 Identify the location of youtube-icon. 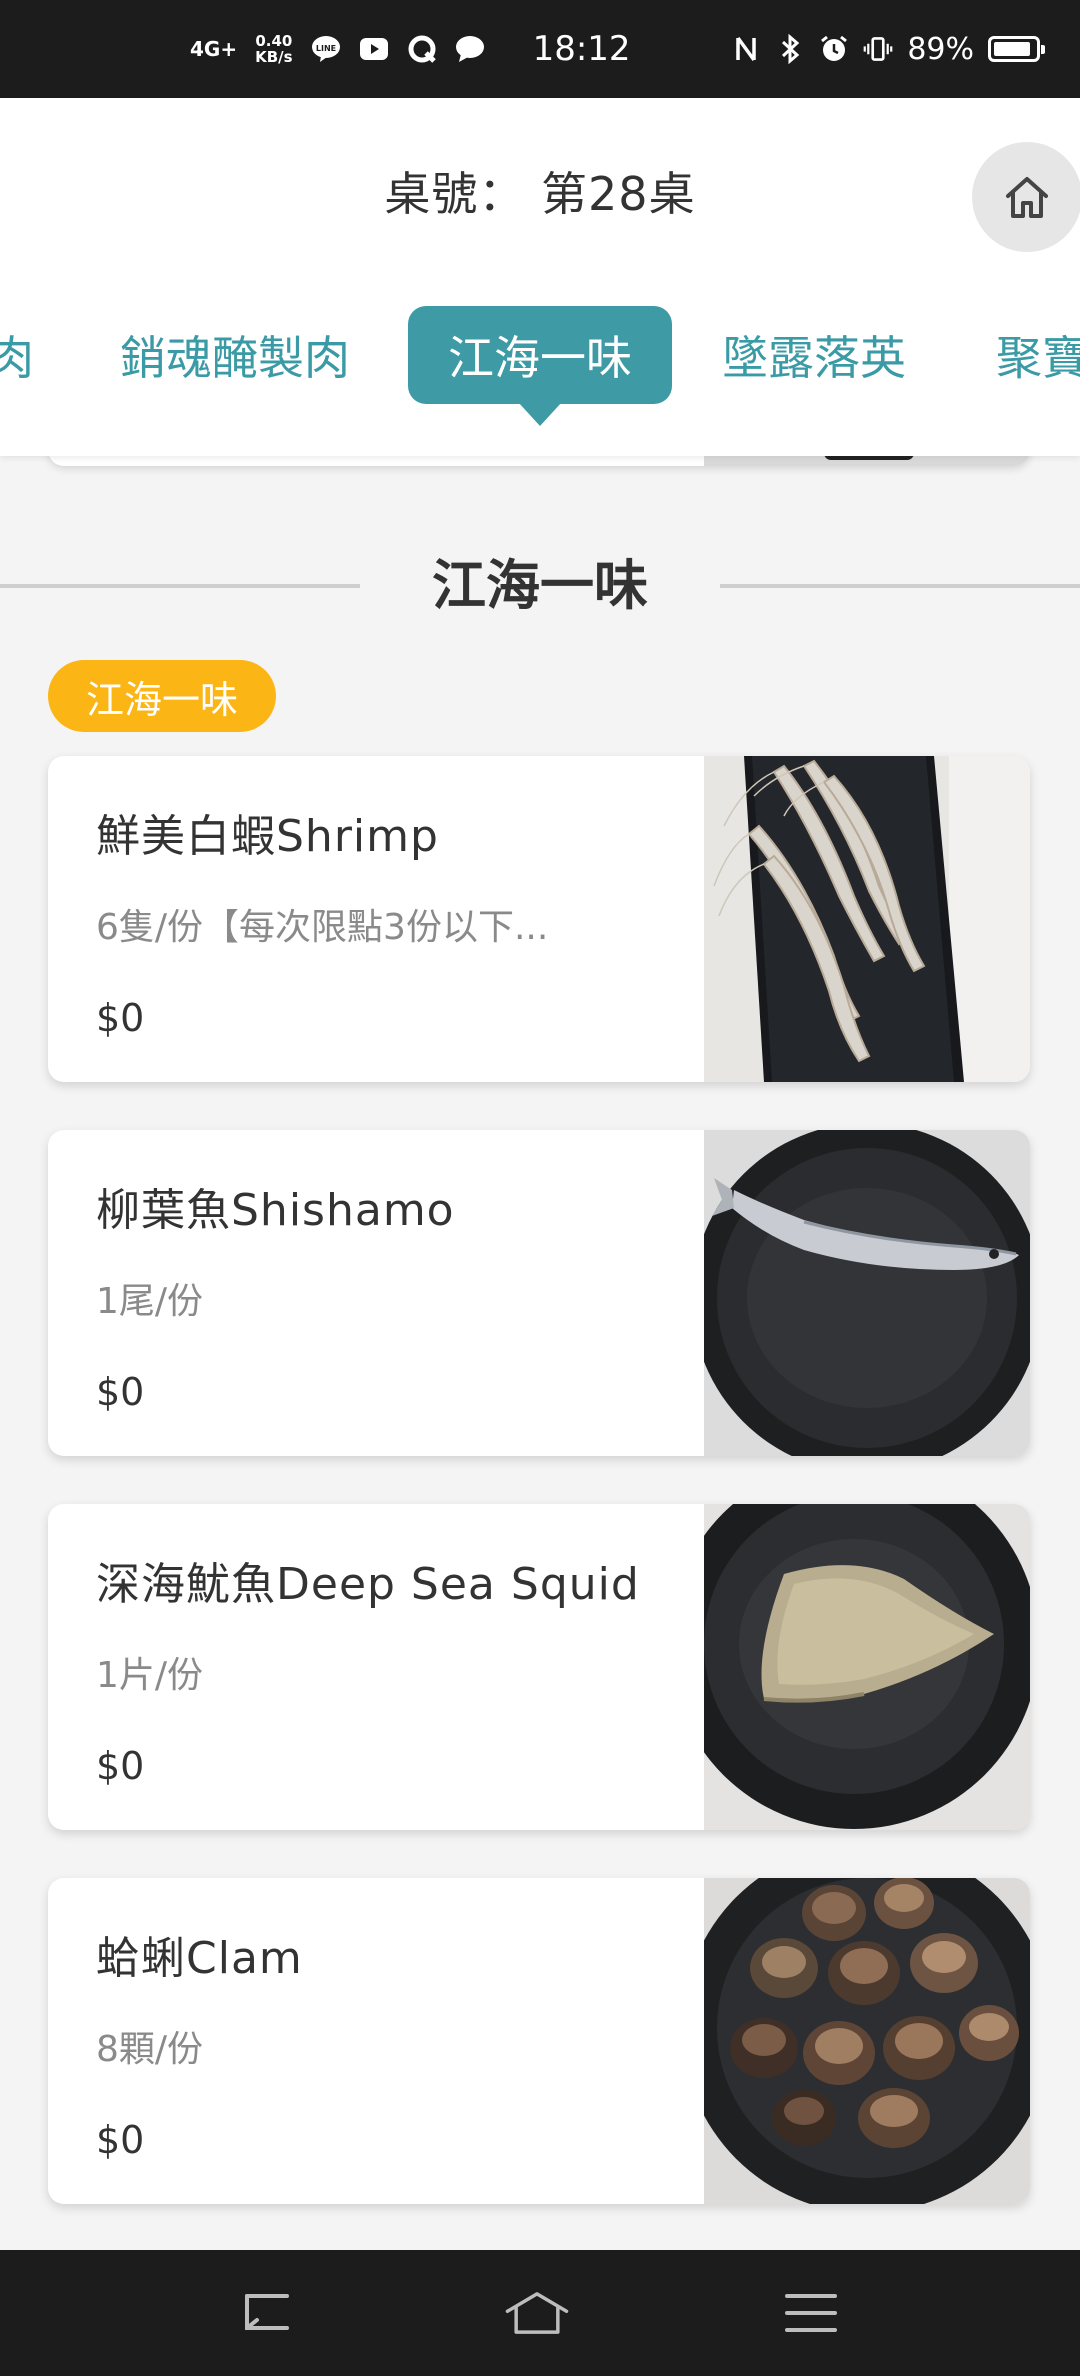
(374, 49).